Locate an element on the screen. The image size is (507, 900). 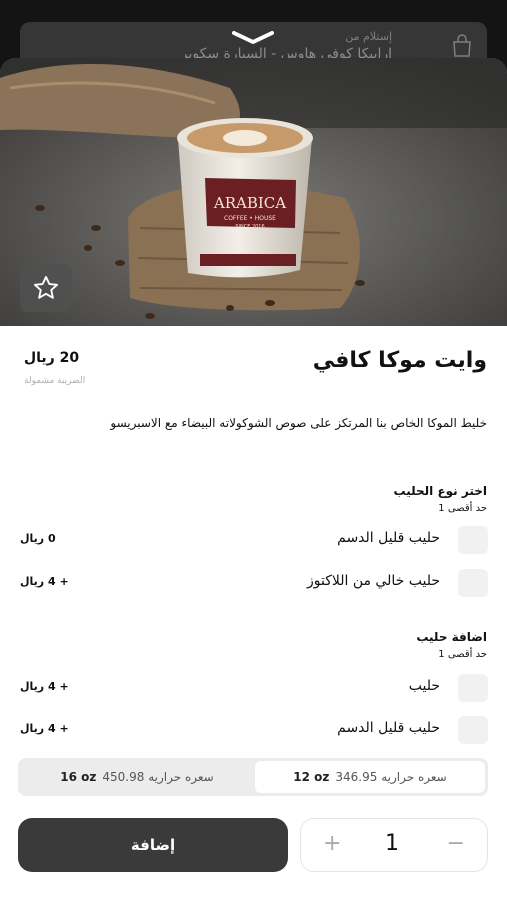
size-option-16oz: 16 oz سعره حراريه 450.98 is located at coordinates (137, 777).